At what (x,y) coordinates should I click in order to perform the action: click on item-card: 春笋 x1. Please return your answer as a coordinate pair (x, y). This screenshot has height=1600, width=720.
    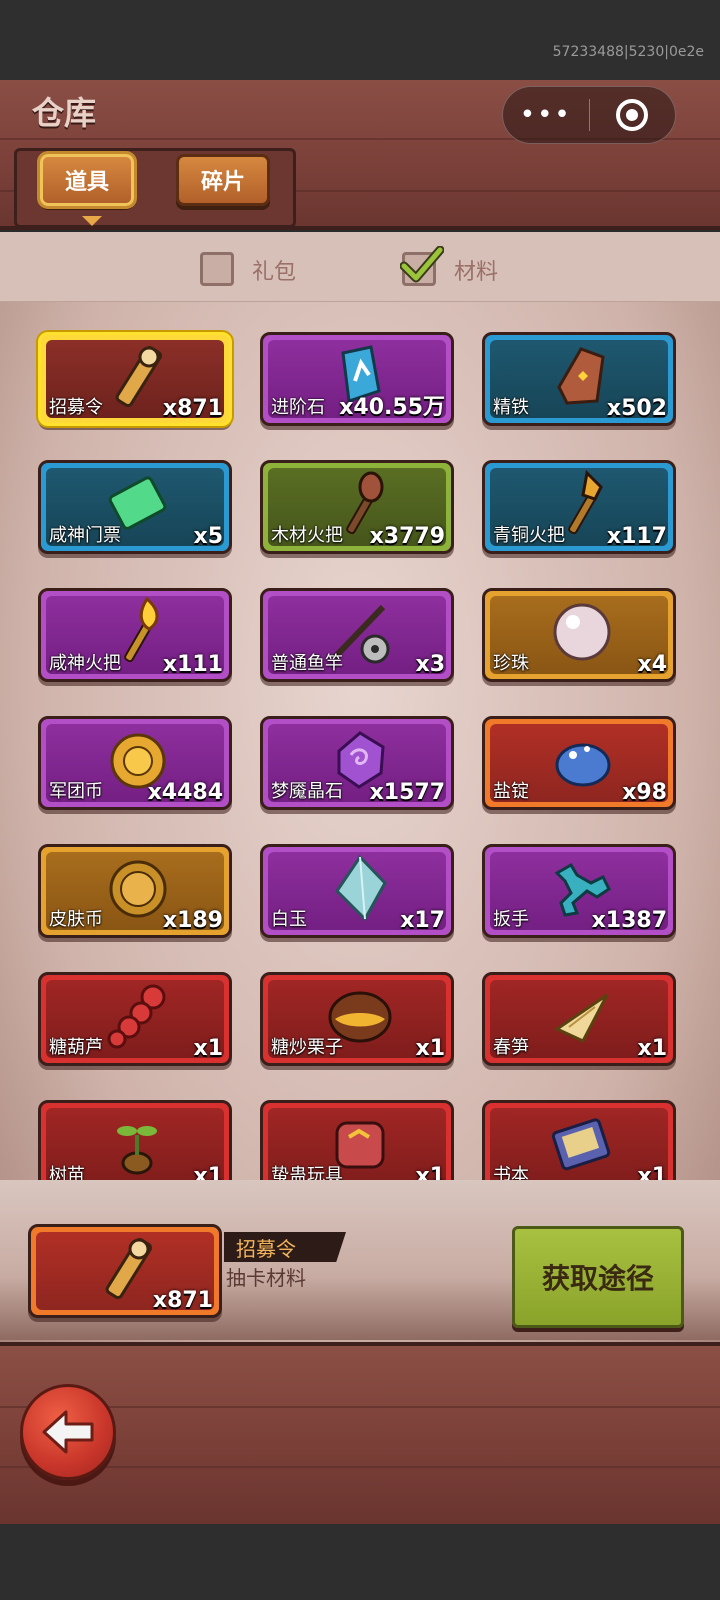
    Looking at the image, I should click on (579, 1019).